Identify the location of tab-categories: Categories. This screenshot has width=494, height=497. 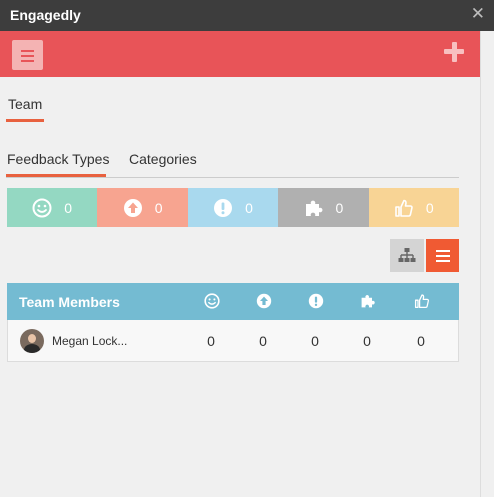
(163, 159).